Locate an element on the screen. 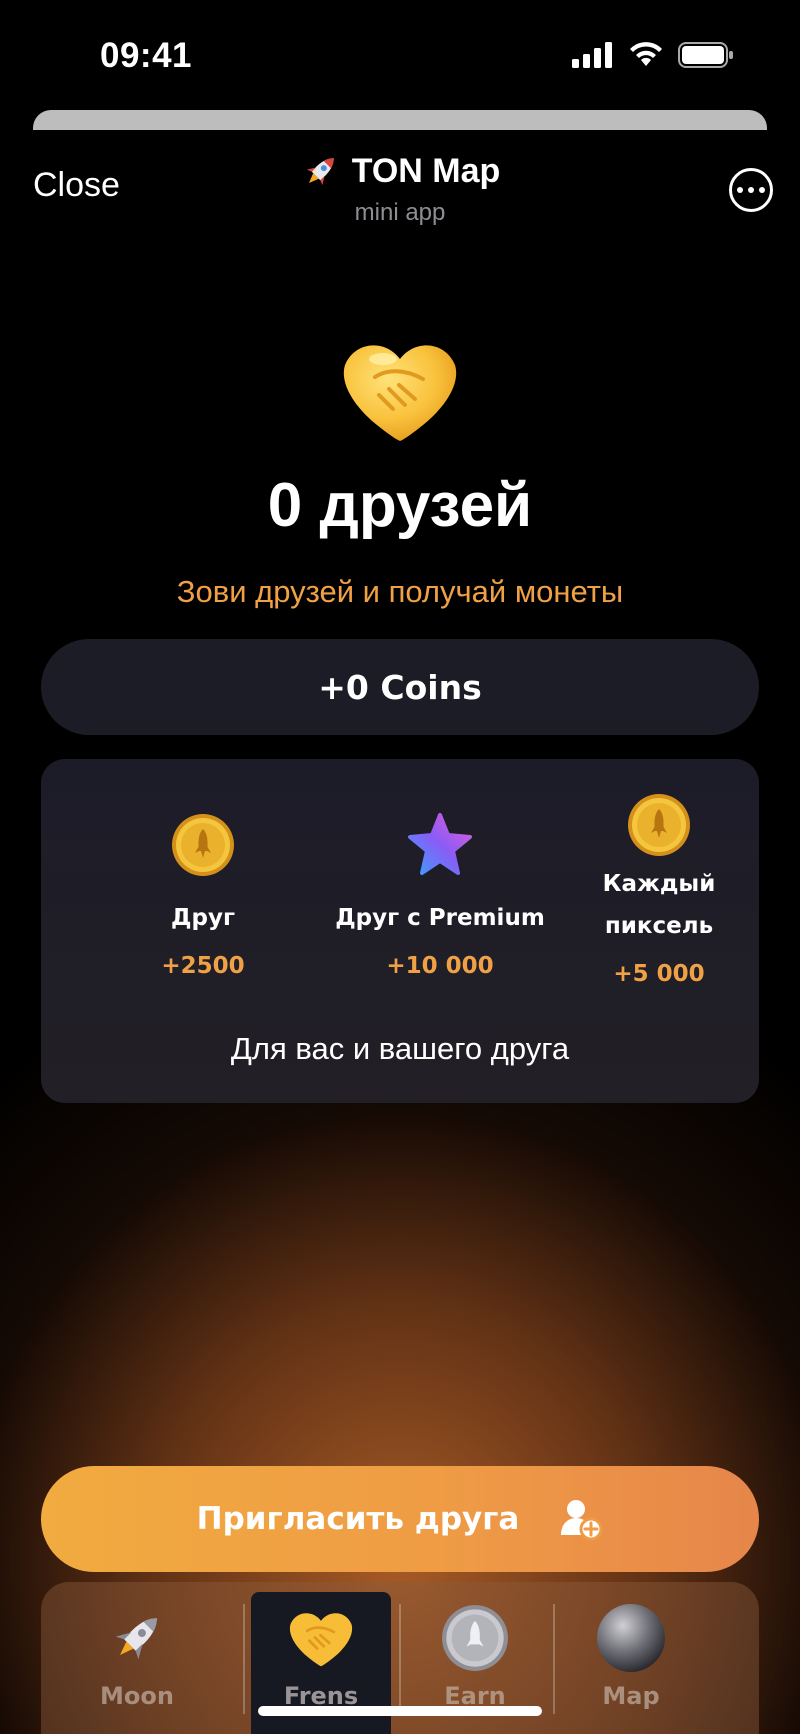  friends-subtitle: Зови друзей и получай монеты is located at coordinates (400, 591).